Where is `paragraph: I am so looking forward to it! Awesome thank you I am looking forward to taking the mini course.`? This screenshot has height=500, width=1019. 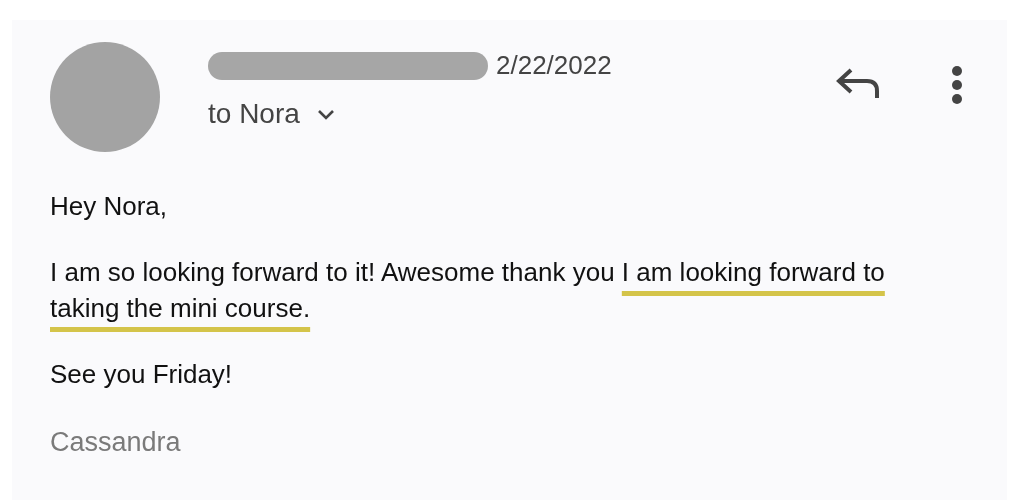 paragraph: I am so looking forward to it! Awesome thank you I am looking forward to taking the mini course. is located at coordinates (468, 290).